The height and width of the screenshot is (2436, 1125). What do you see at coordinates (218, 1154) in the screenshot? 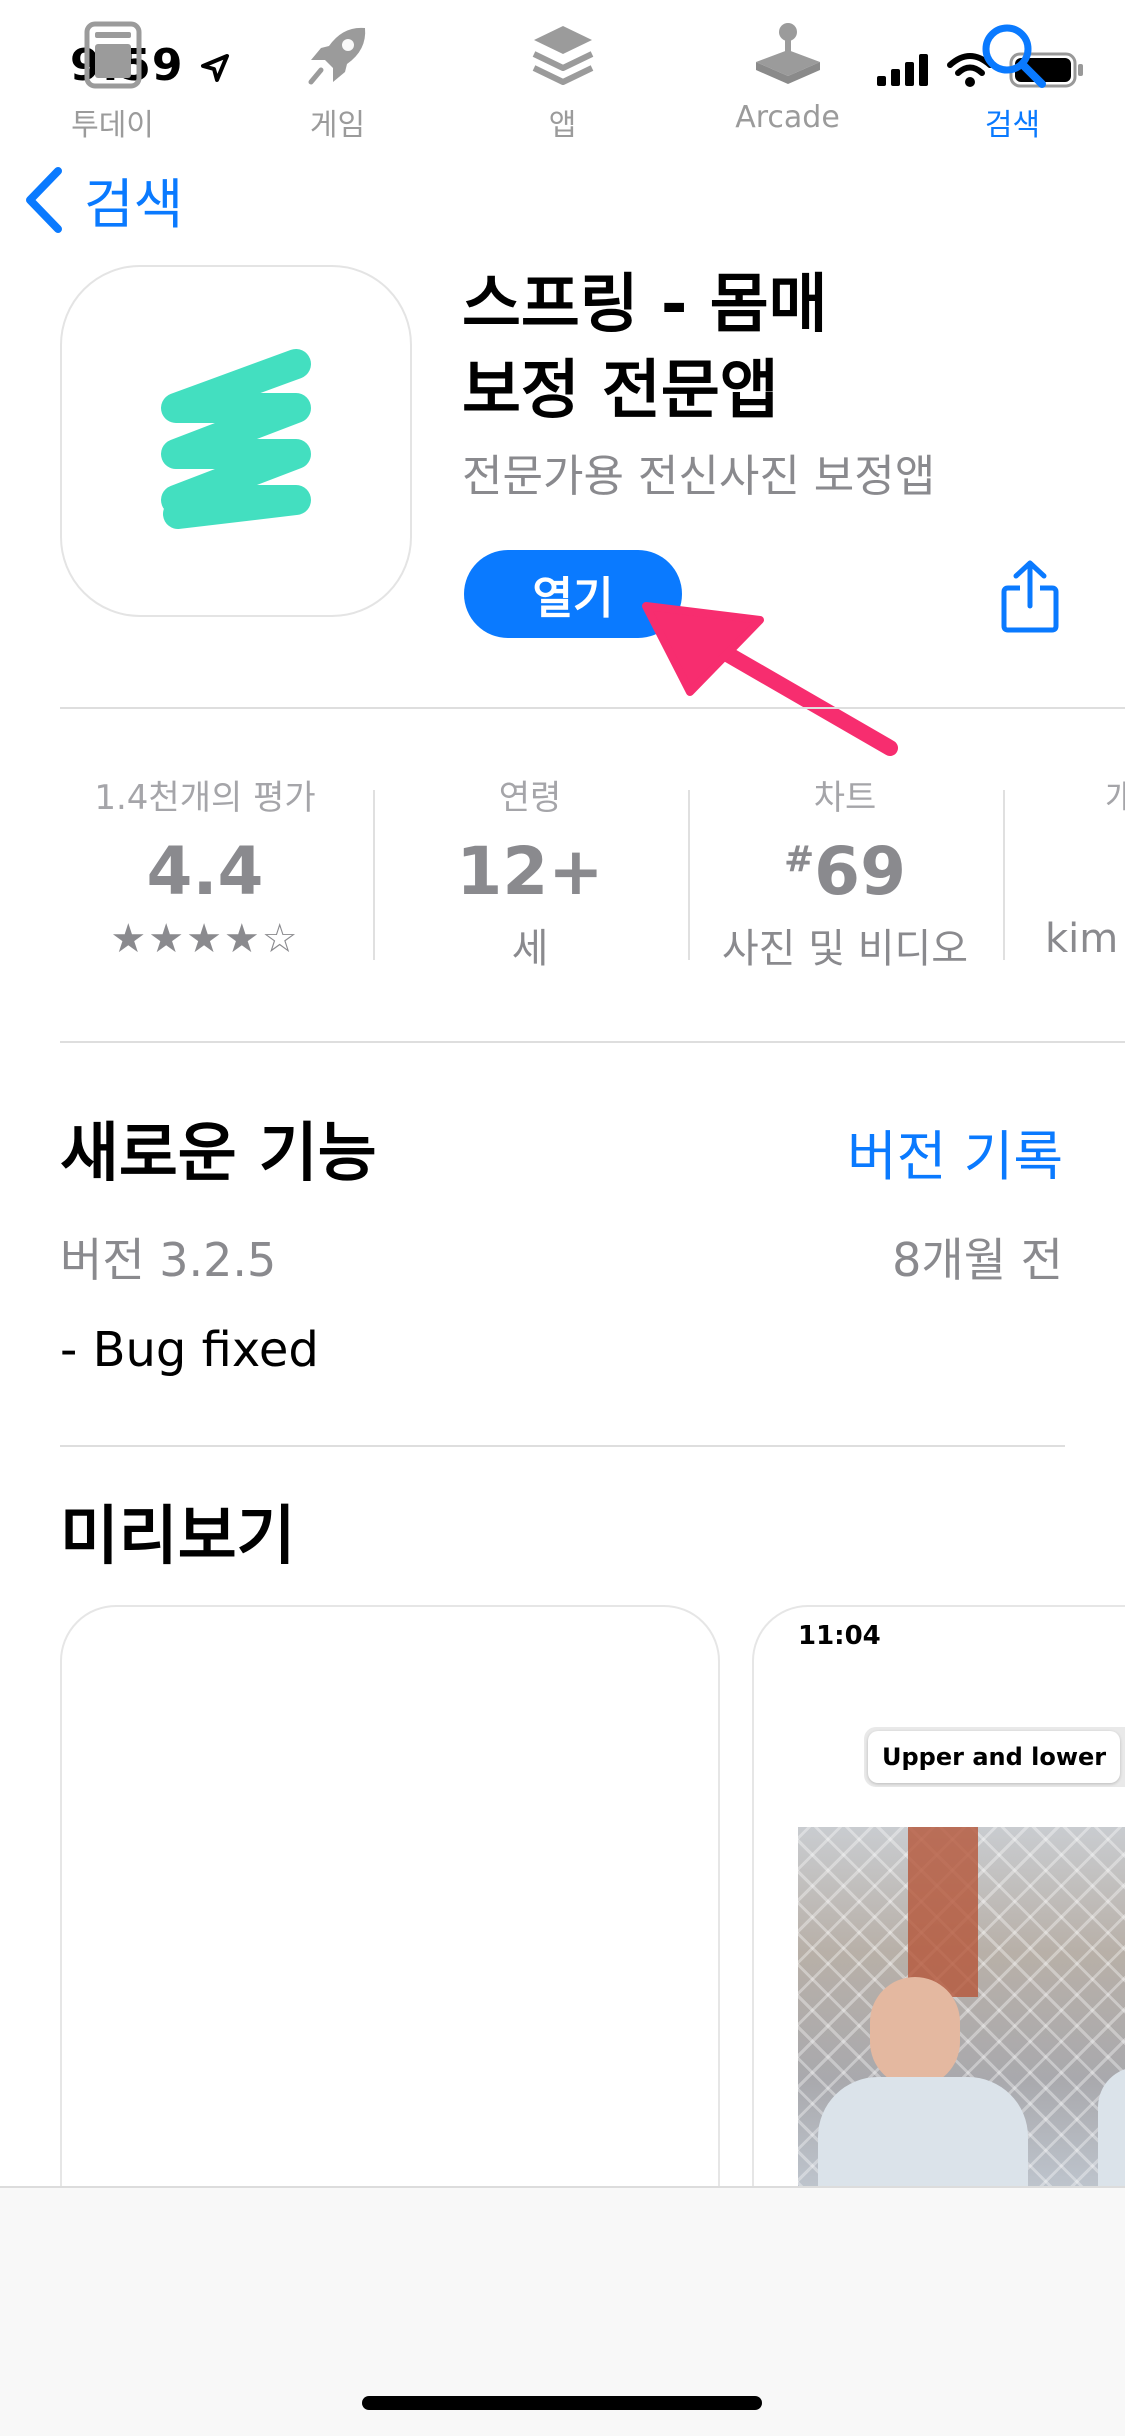
I see `whats-new-title: 새로운 기능` at bounding box center [218, 1154].